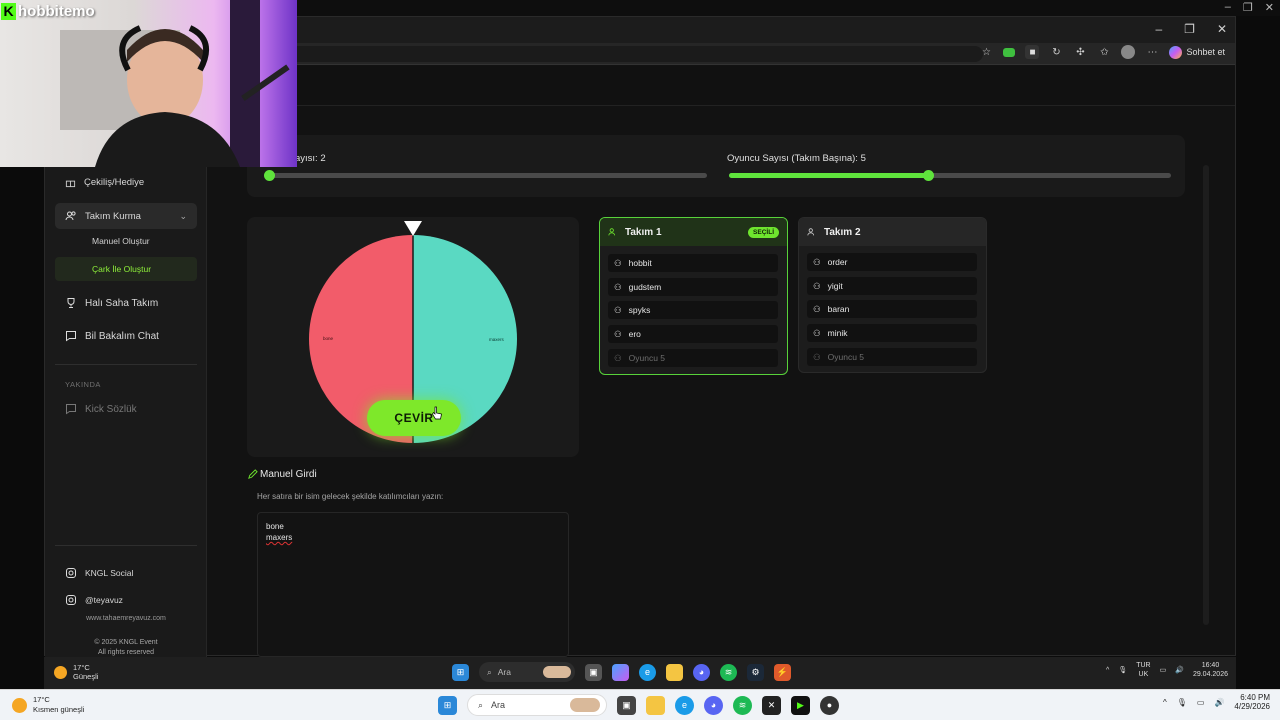 The height and width of the screenshot is (720, 1280). What do you see at coordinates (1152, 52) in the screenshot?
I see `more-menu-icon: ⋯` at bounding box center [1152, 52].